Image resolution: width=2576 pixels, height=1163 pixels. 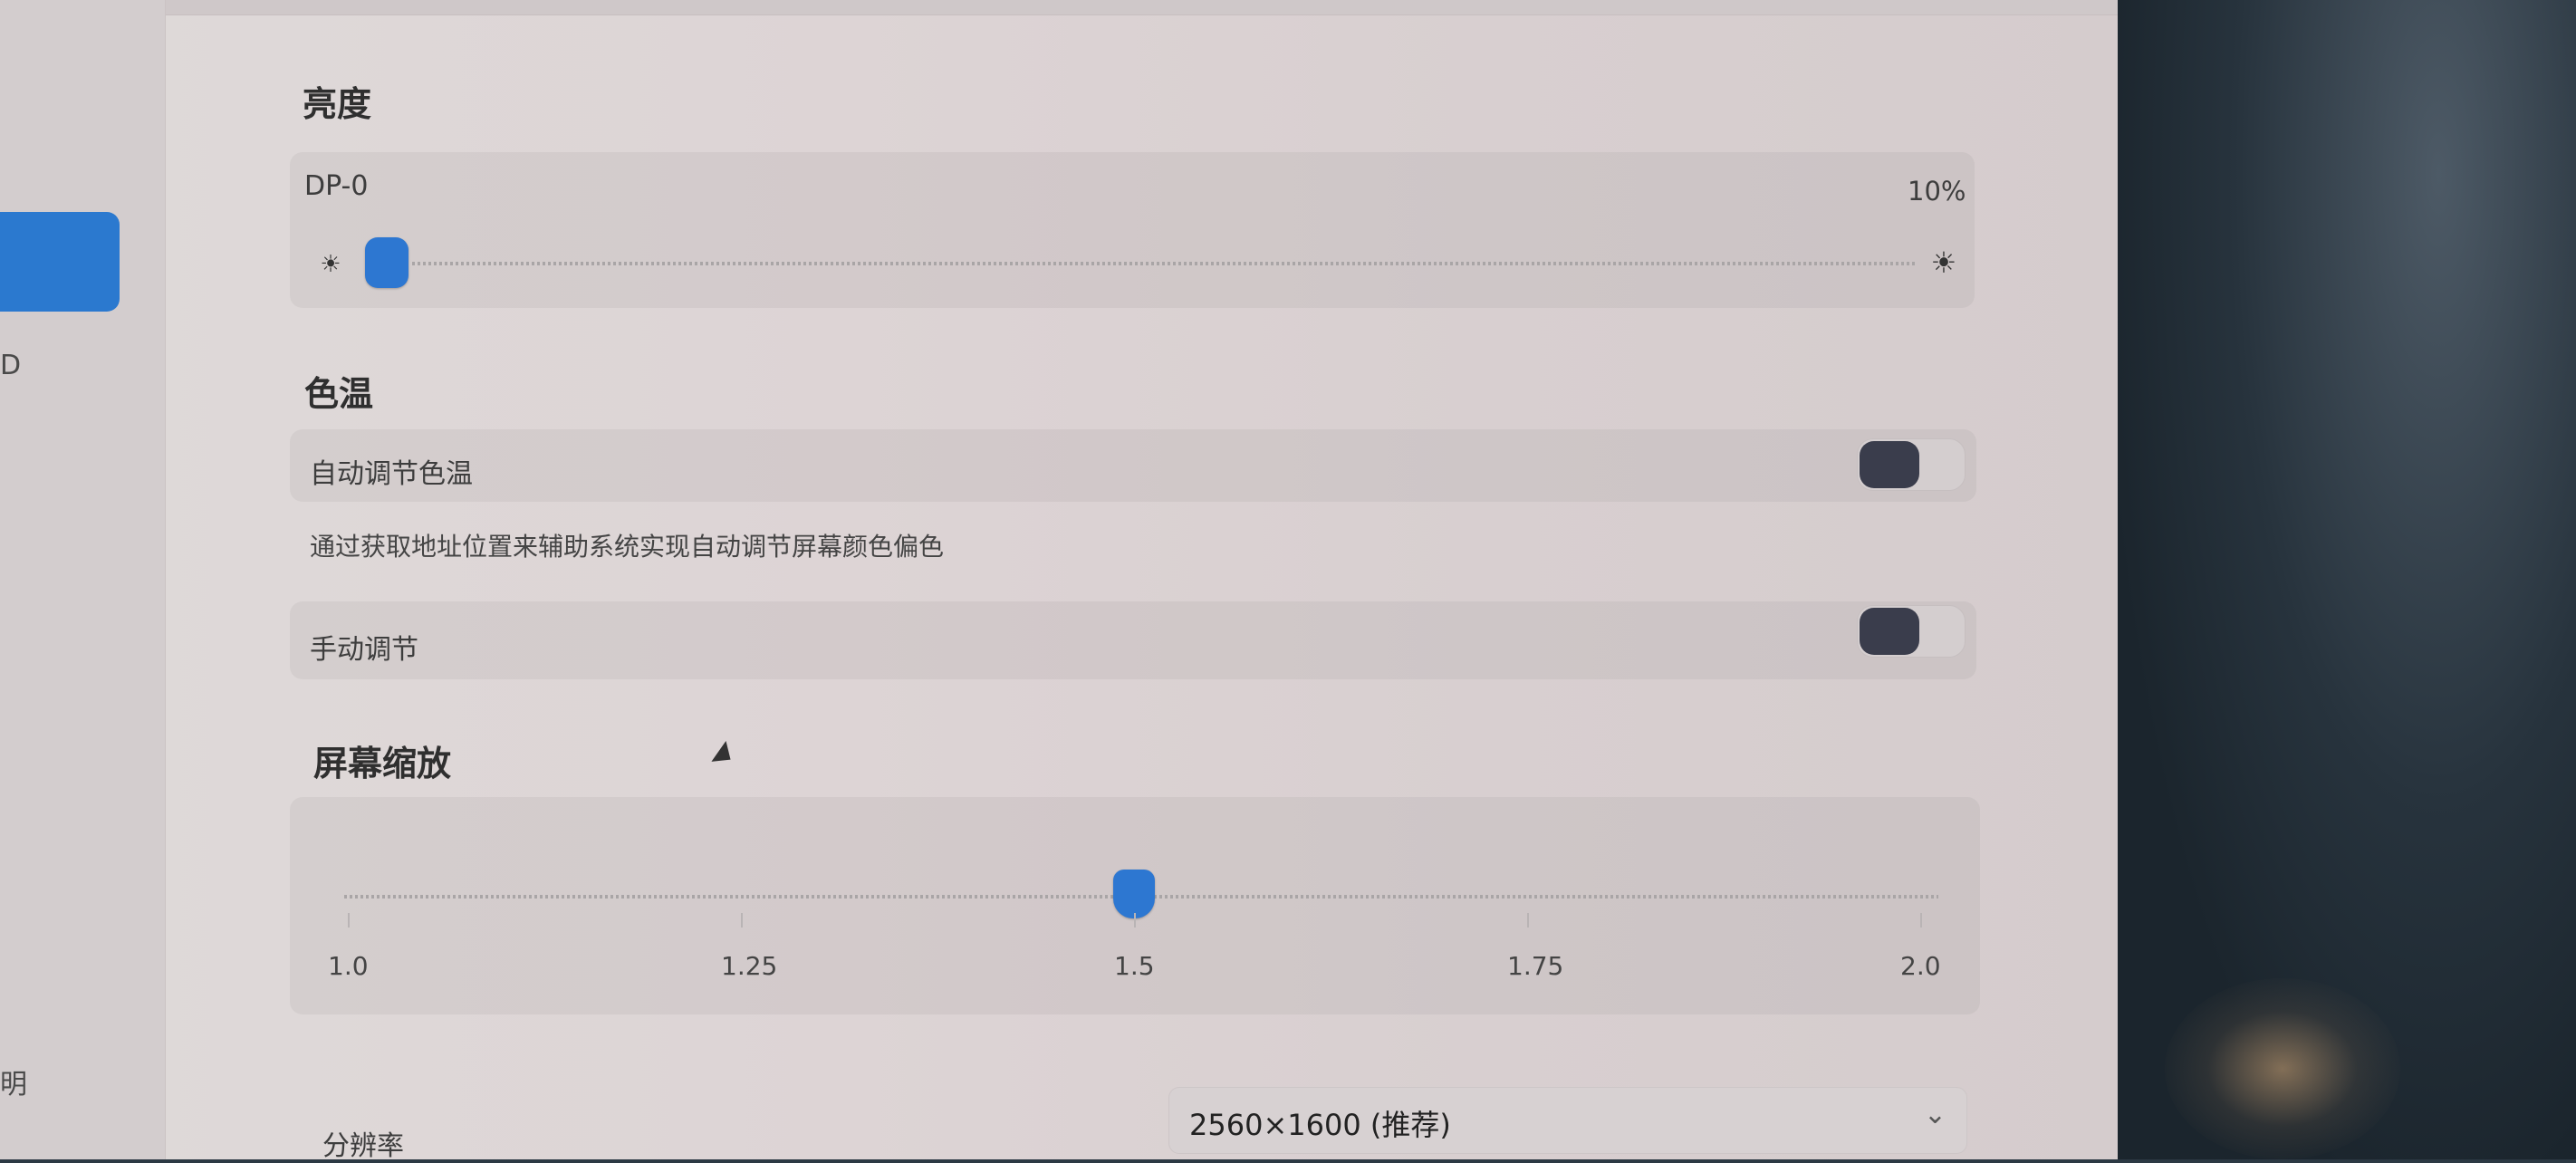 What do you see at coordinates (382, 763) in the screenshot?
I see `scaling-title: 屏幕缩放` at bounding box center [382, 763].